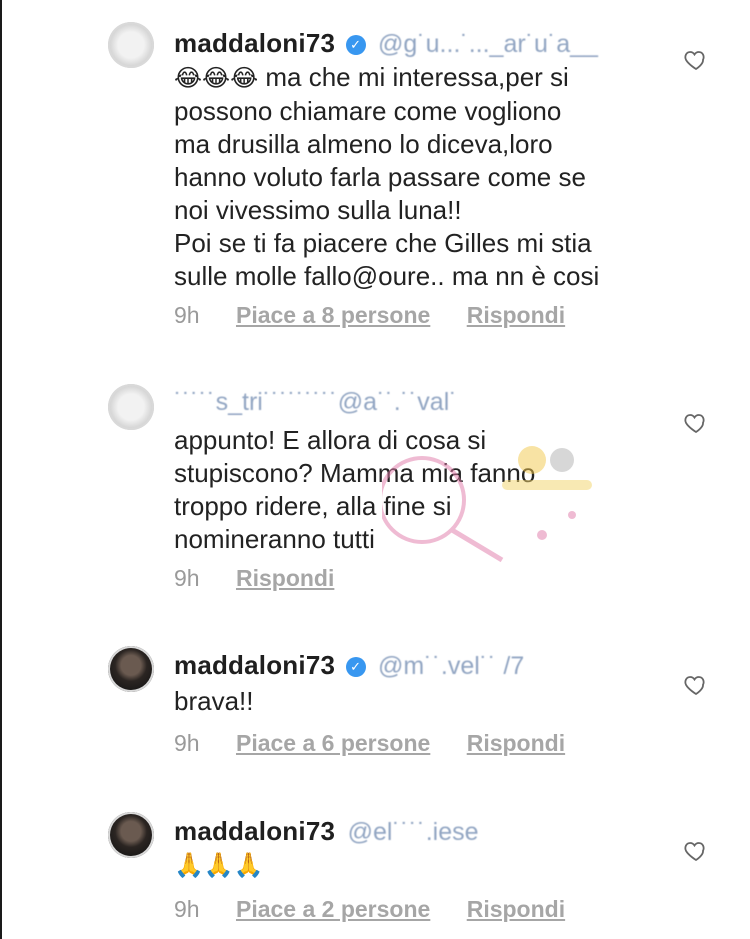  I want to click on text-line: Poi se ti fa piacere che Gilles mi stia, so click(383, 243).